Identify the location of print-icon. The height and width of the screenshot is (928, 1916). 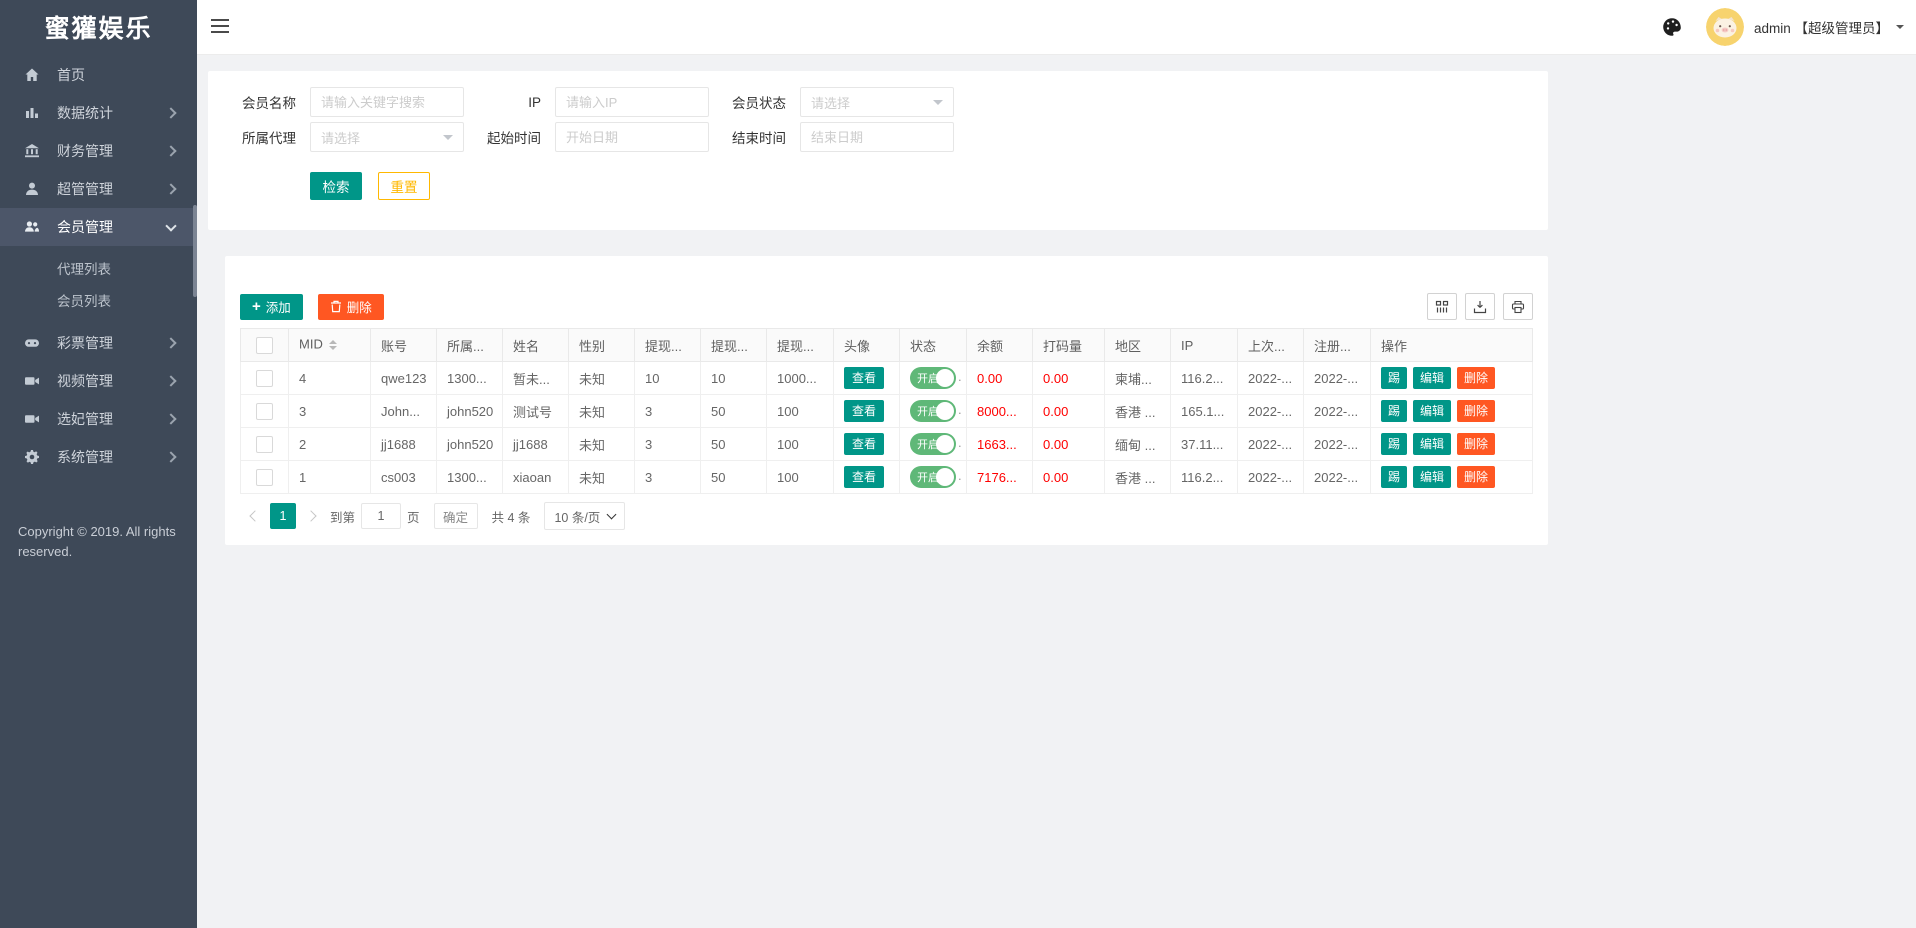
(1518, 306).